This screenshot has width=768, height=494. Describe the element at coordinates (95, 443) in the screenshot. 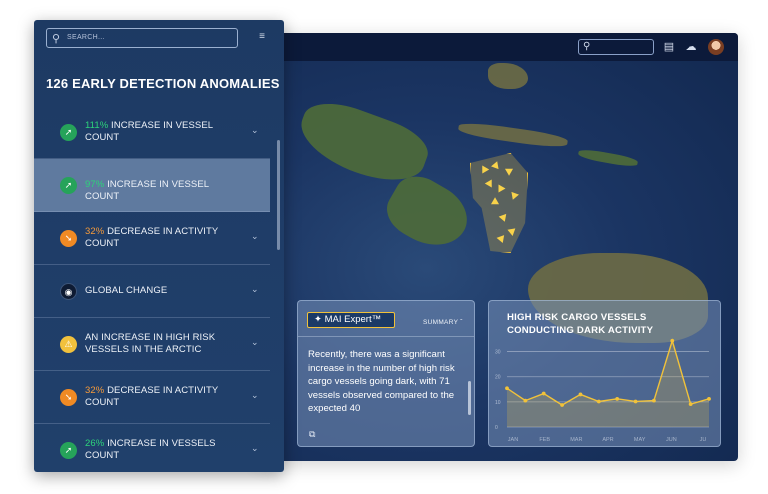

I see `anomaly-percent: 26%` at that location.